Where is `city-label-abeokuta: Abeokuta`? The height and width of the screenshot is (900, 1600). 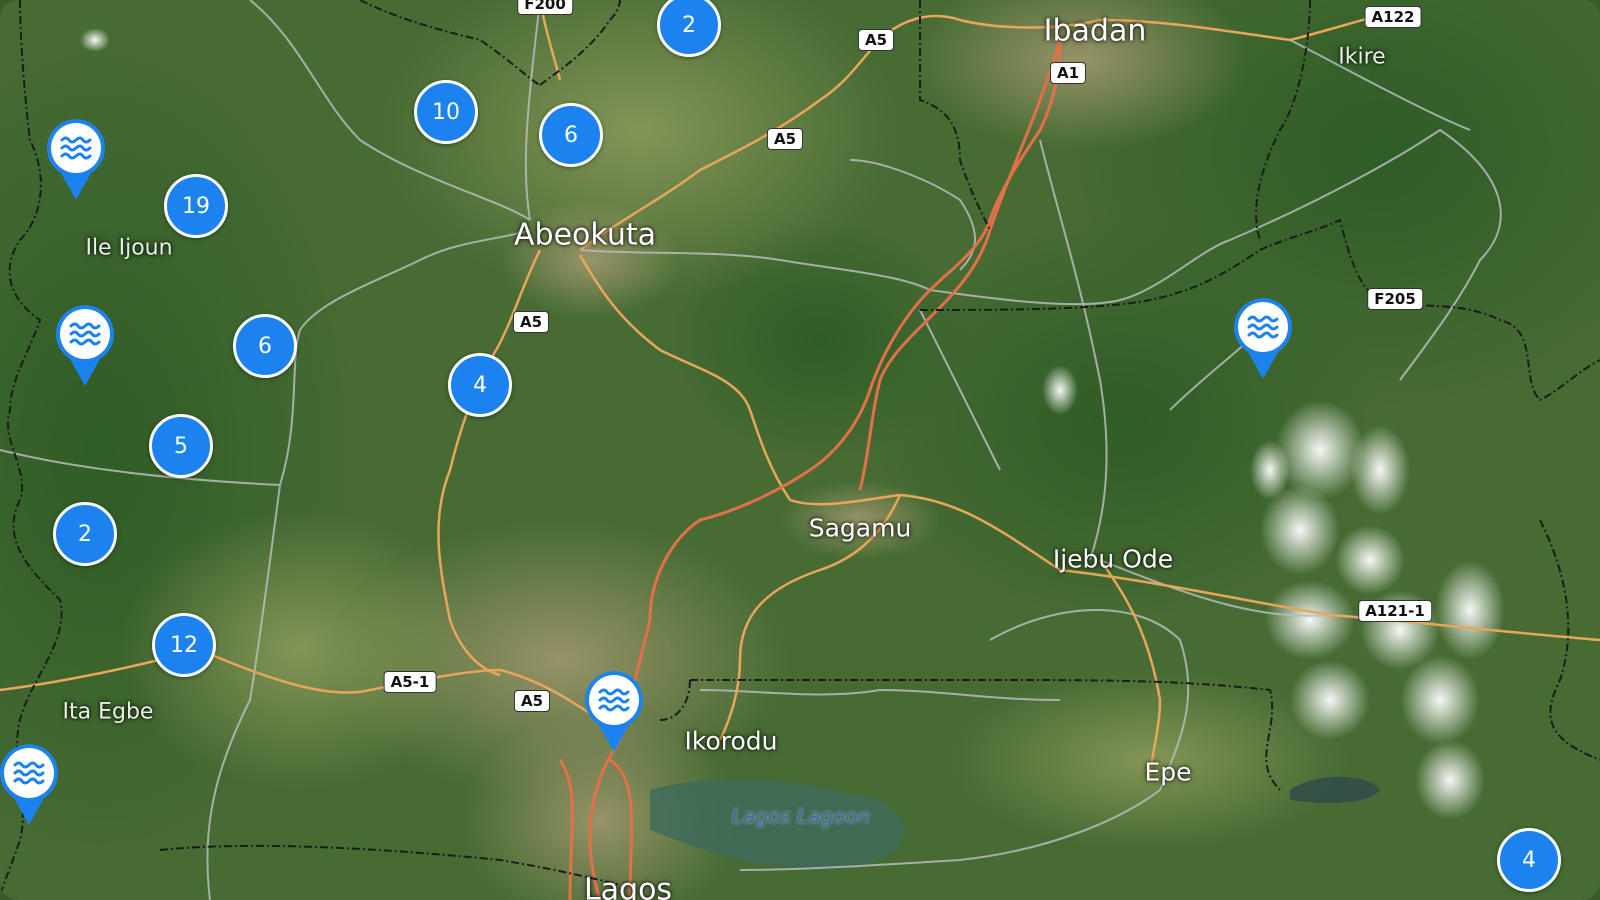 city-label-abeokuta: Abeokuta is located at coordinates (585, 235).